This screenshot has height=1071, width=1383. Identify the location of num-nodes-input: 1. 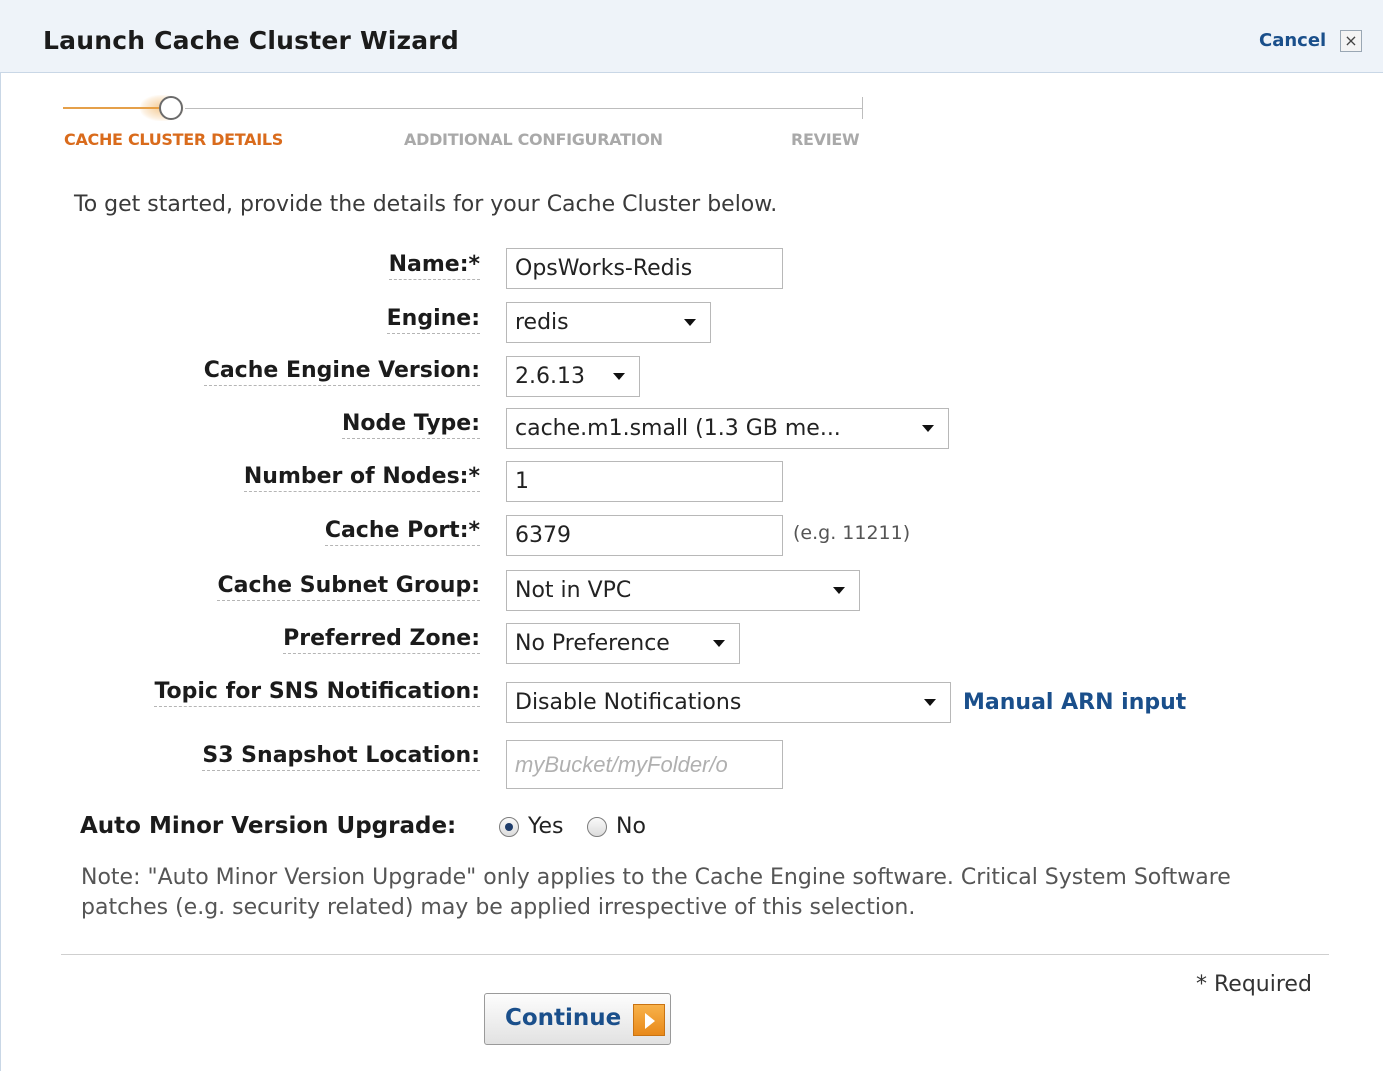
(644, 481).